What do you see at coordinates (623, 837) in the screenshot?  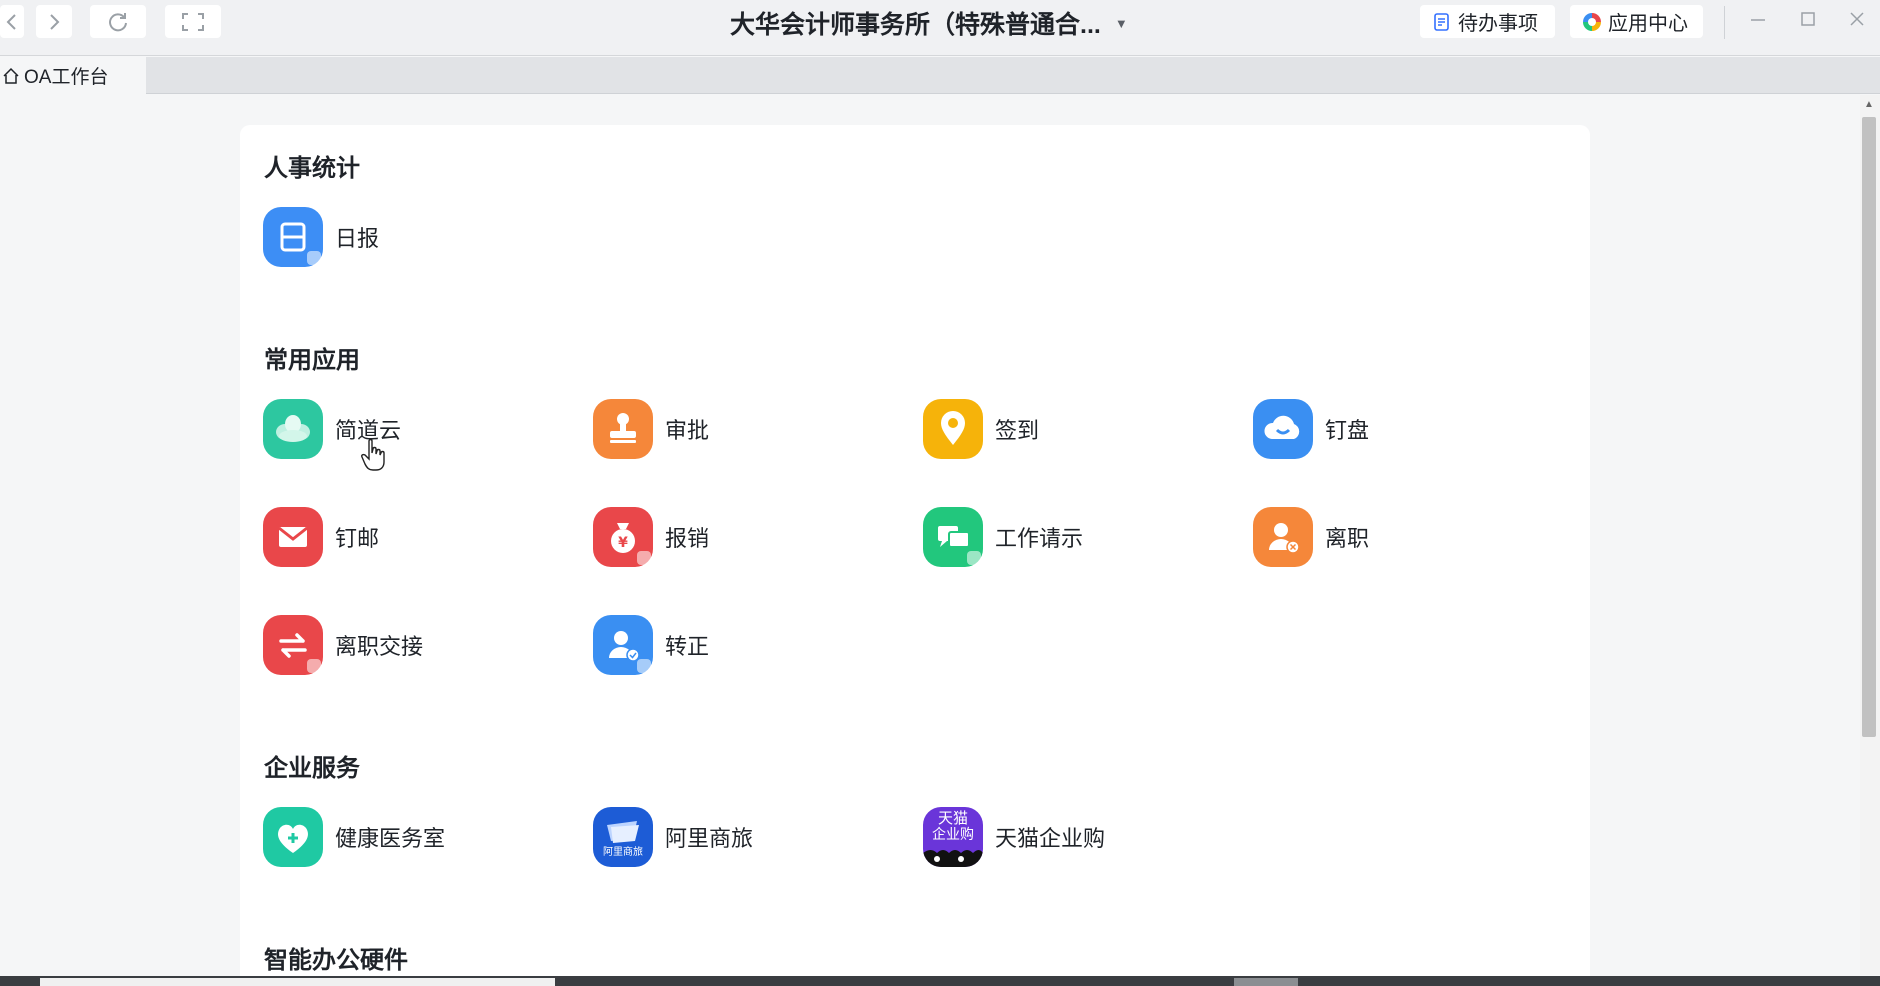 I see `alitrip-logo-icon: 阿里商旅` at bounding box center [623, 837].